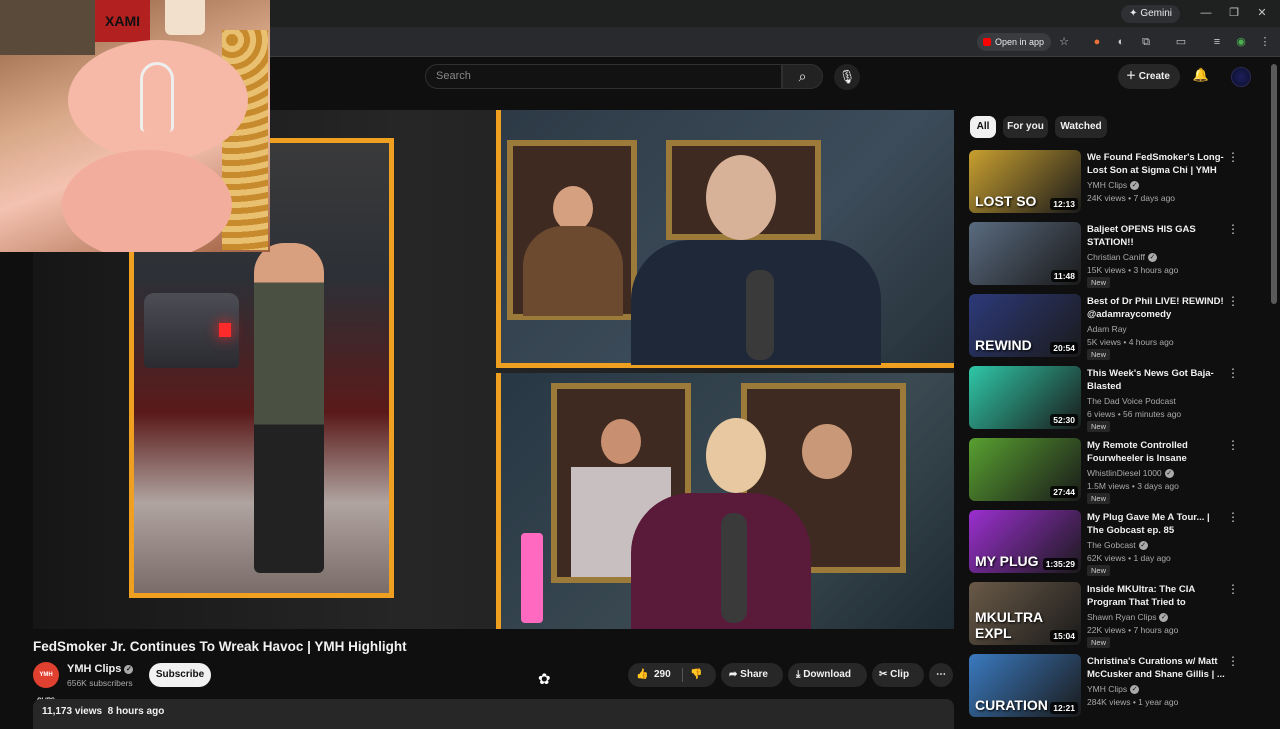  Describe the element at coordinates (1025, 541) in the screenshot. I see `video-thumbnail: MY PLUG 1:35:29` at that location.